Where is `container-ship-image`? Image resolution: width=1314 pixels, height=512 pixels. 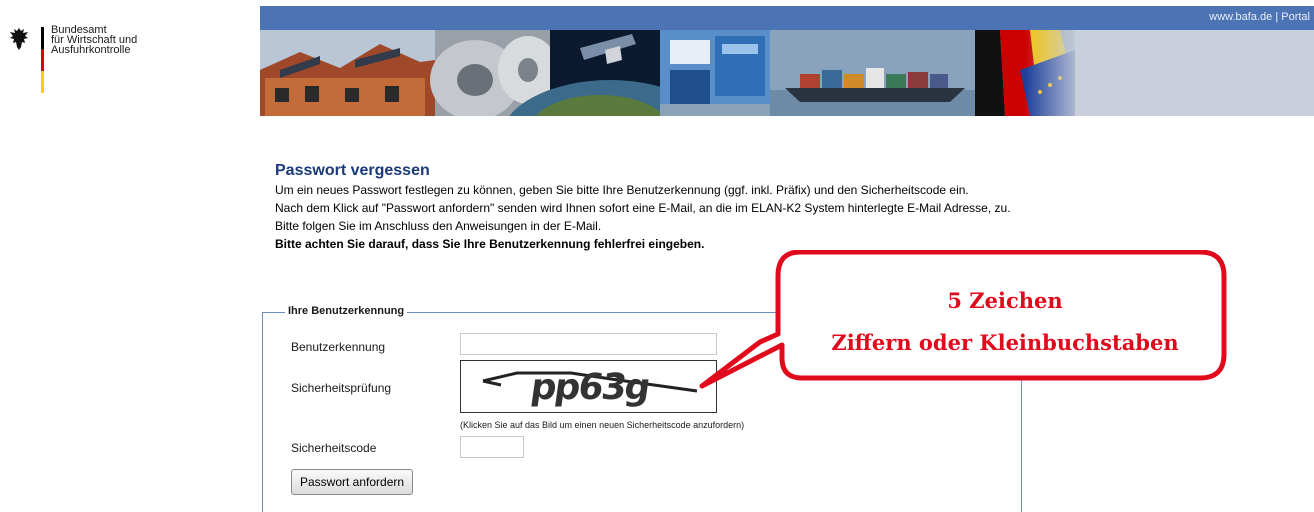 container-ship-image is located at coordinates (872, 73).